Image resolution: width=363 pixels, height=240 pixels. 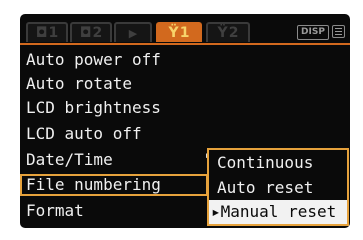 I want to click on option-auto-reset: Auto reset, so click(x=278, y=188).